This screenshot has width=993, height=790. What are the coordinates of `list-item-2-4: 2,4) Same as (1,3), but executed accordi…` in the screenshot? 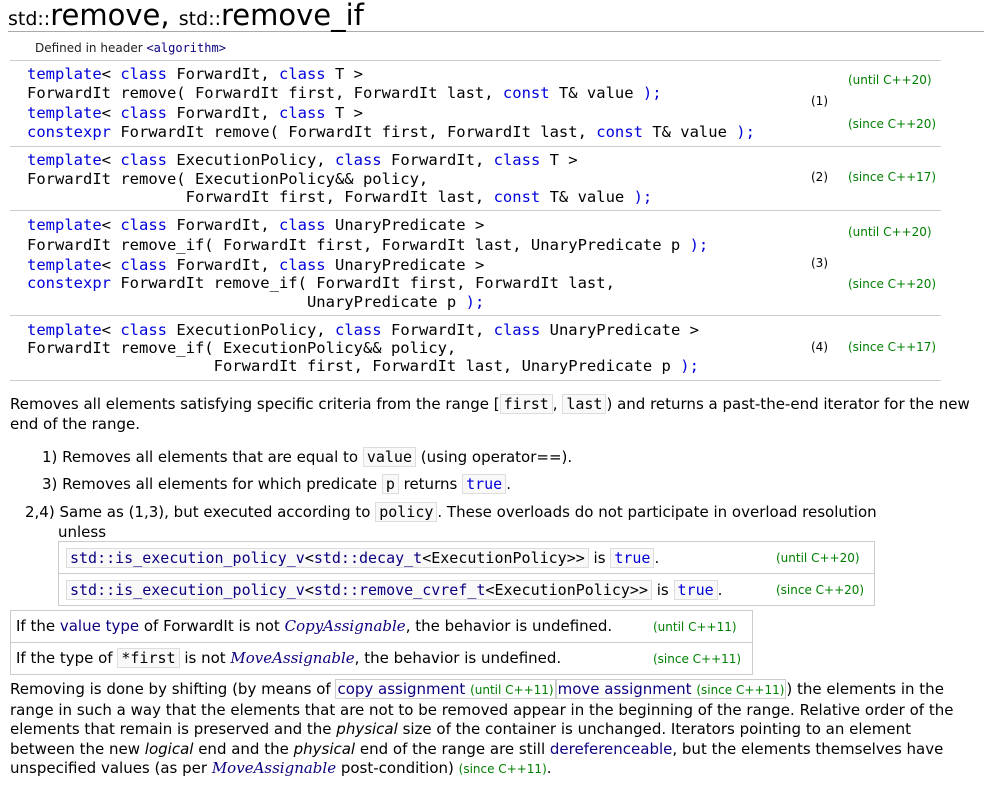 It's located at (451, 512).